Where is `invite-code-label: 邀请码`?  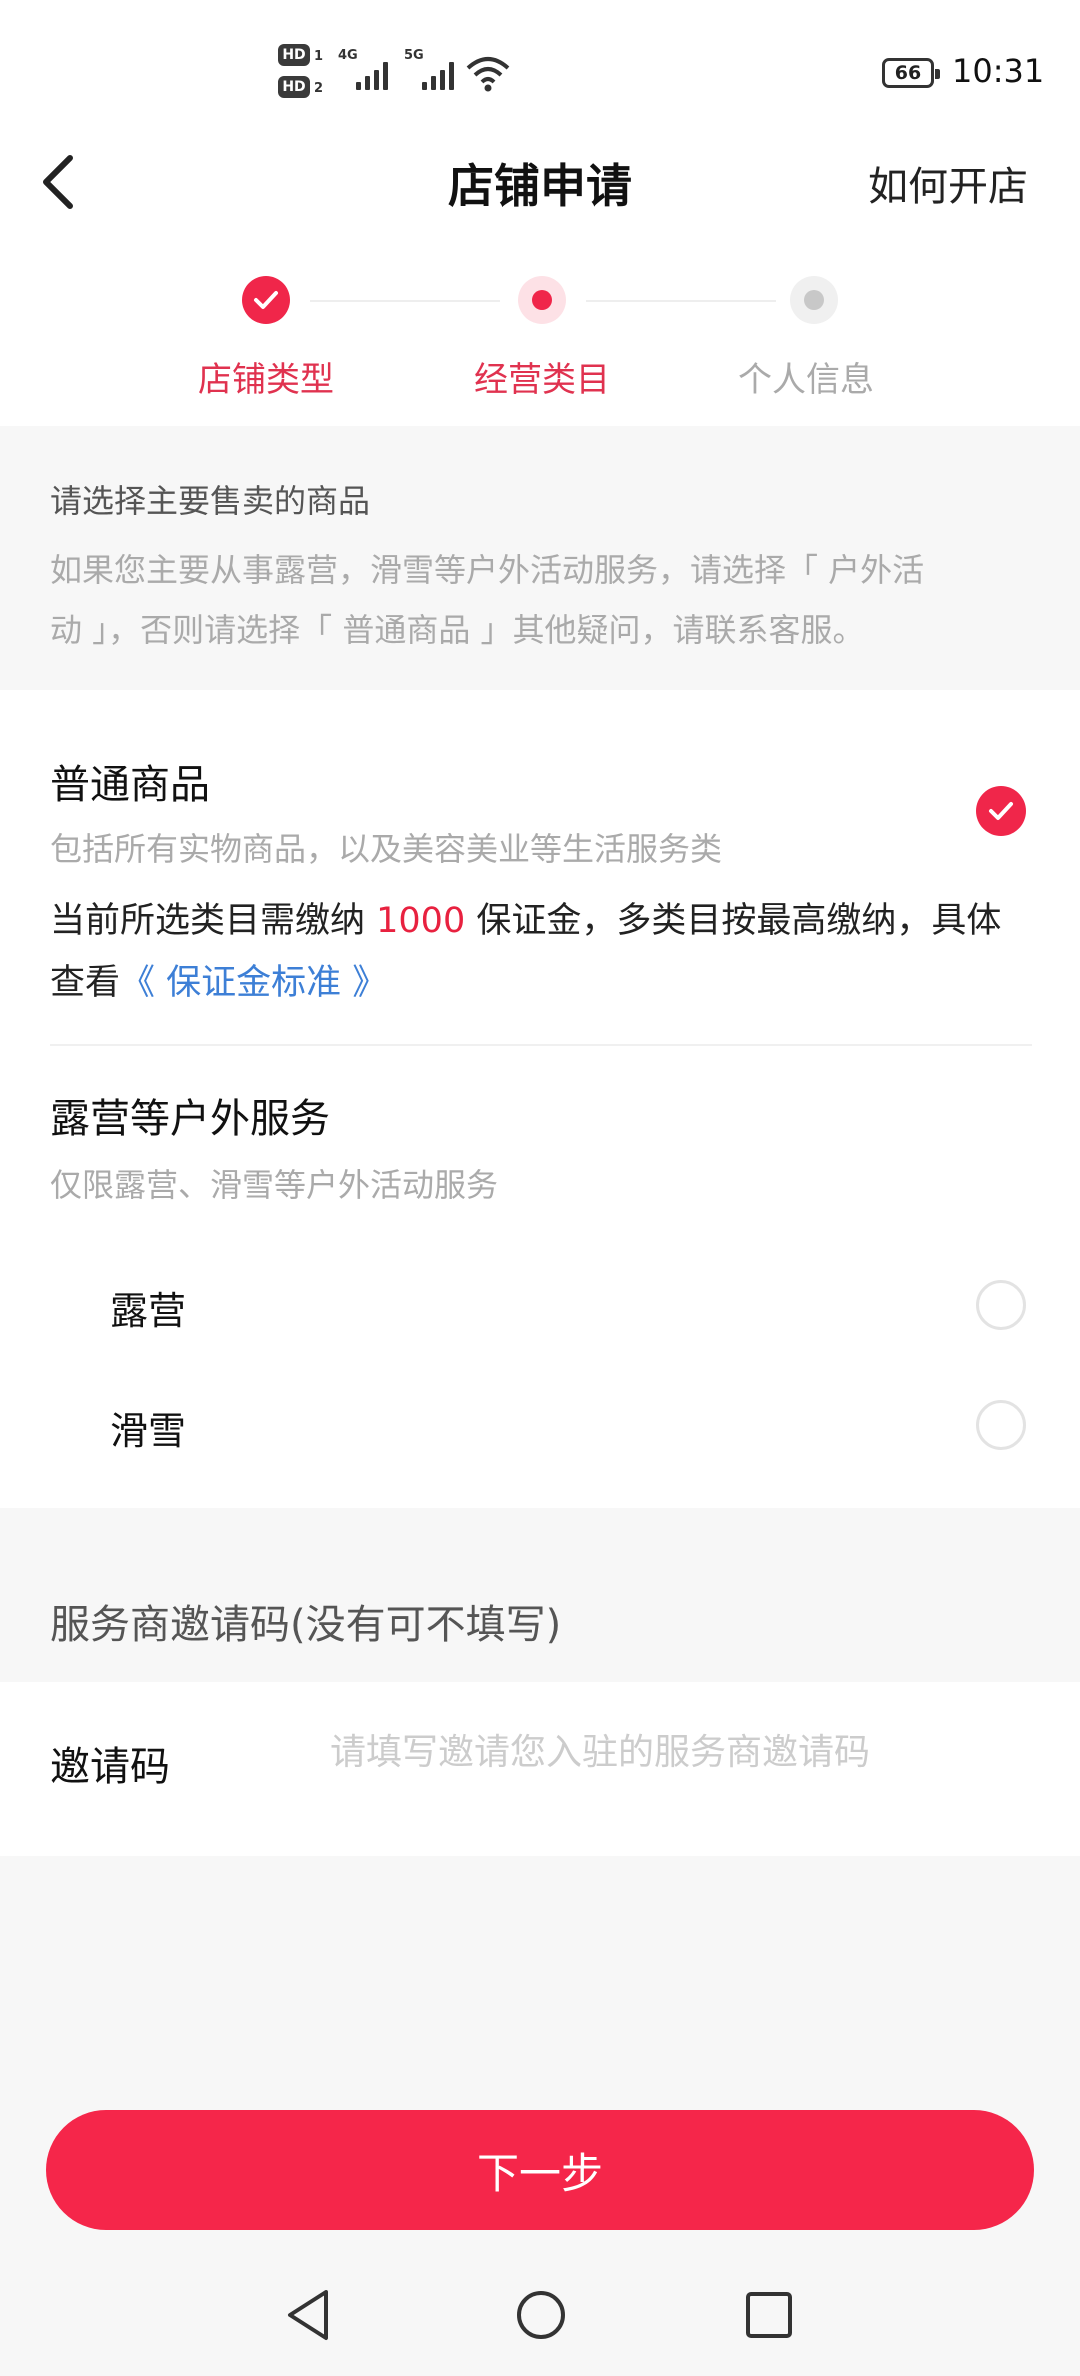
invite-code-label: 邀请码 is located at coordinates (110, 1767).